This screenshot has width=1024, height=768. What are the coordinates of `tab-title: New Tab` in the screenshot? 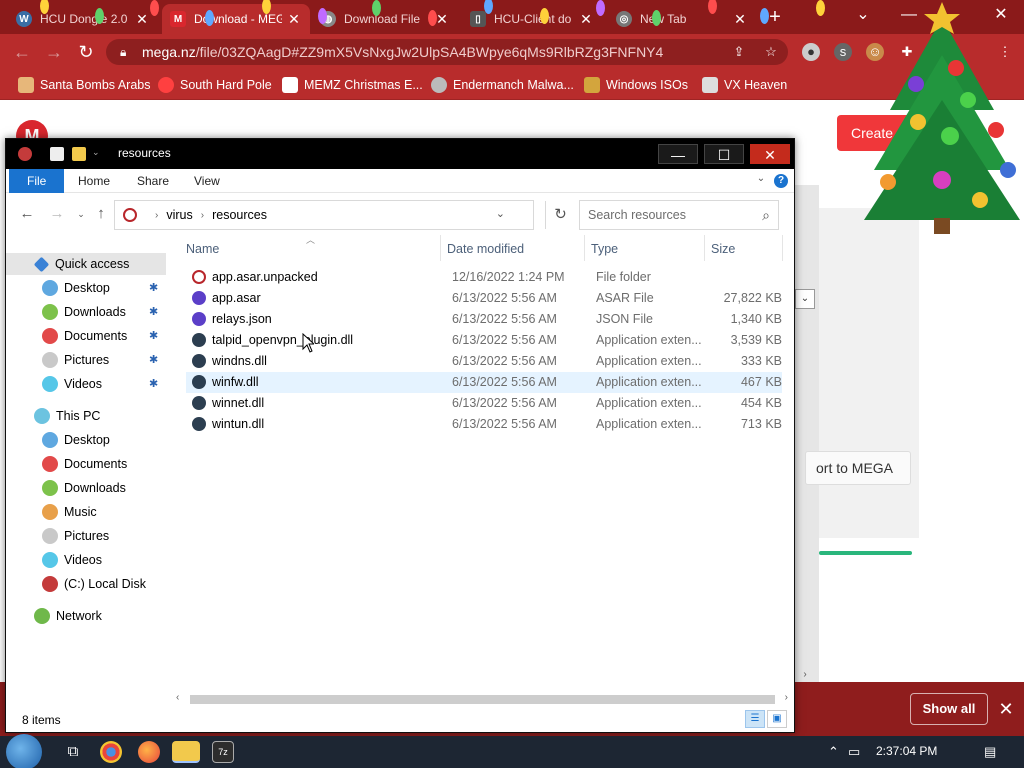 It's located at (663, 19).